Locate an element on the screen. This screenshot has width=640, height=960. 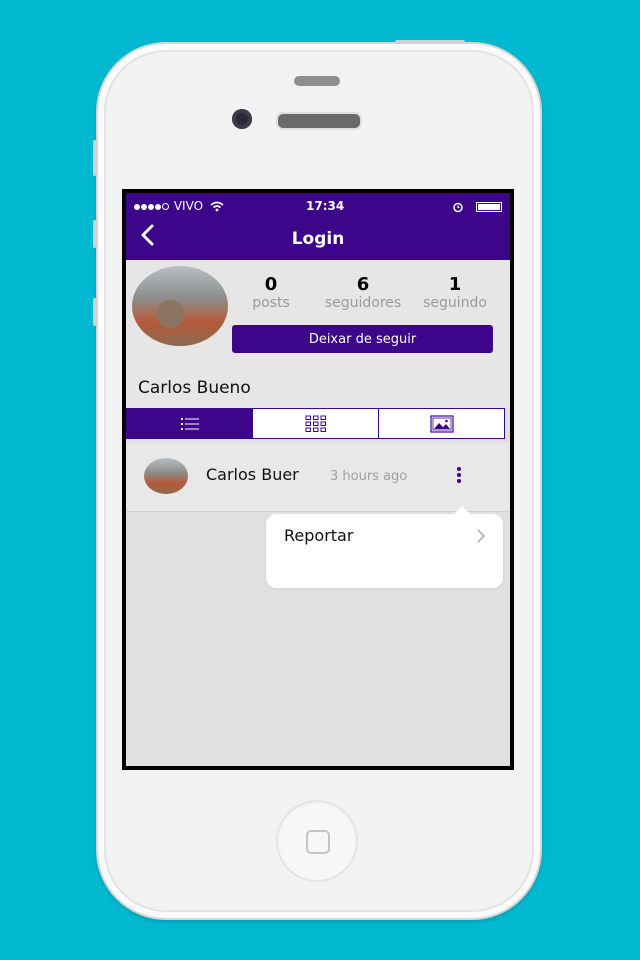
tab-grid-view is located at coordinates (316, 423).